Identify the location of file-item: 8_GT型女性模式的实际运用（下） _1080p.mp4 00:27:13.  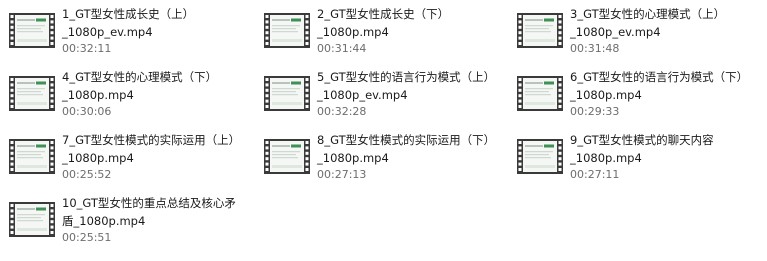
(380, 159).